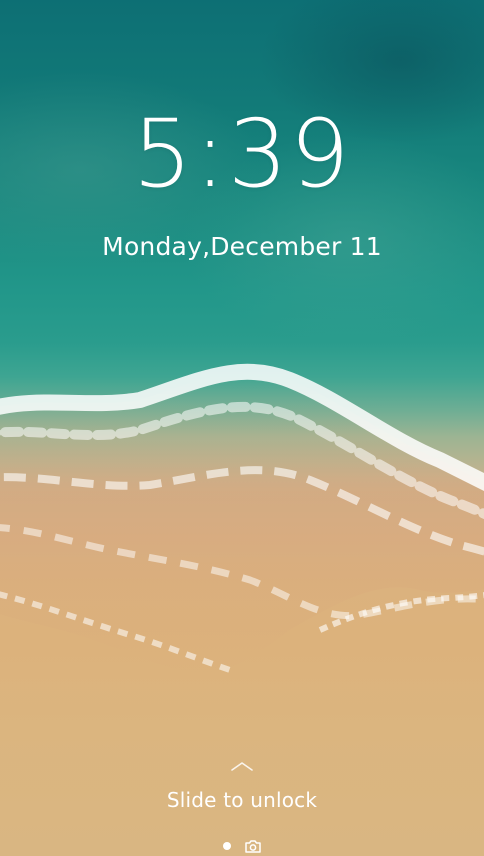  I want to click on bottom-indicators, so click(242, 846).